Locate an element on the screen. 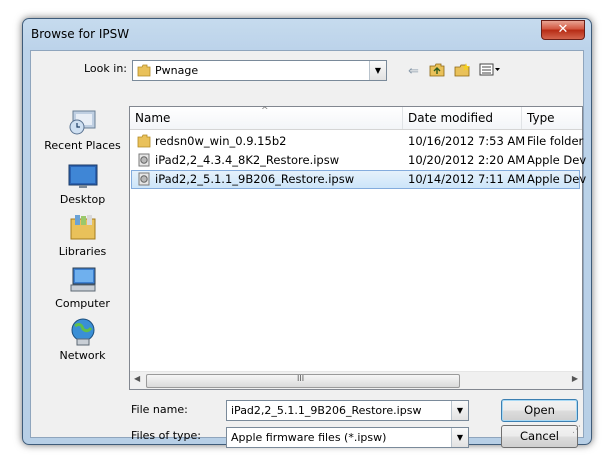 This screenshot has height=465, width=613. computer-icon is located at coordinates (83, 280).